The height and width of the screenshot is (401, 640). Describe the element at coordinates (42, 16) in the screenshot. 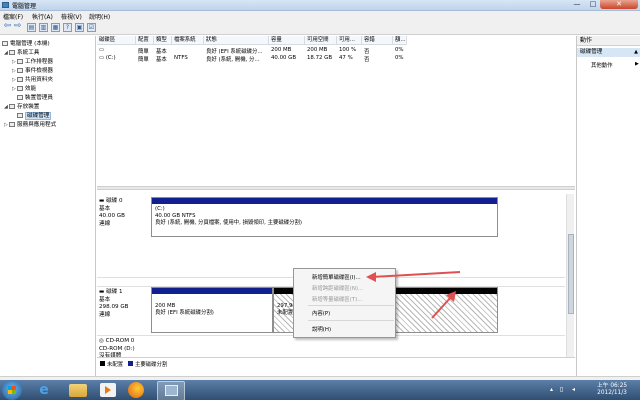

I see `menu-action: 執行(A)` at that location.